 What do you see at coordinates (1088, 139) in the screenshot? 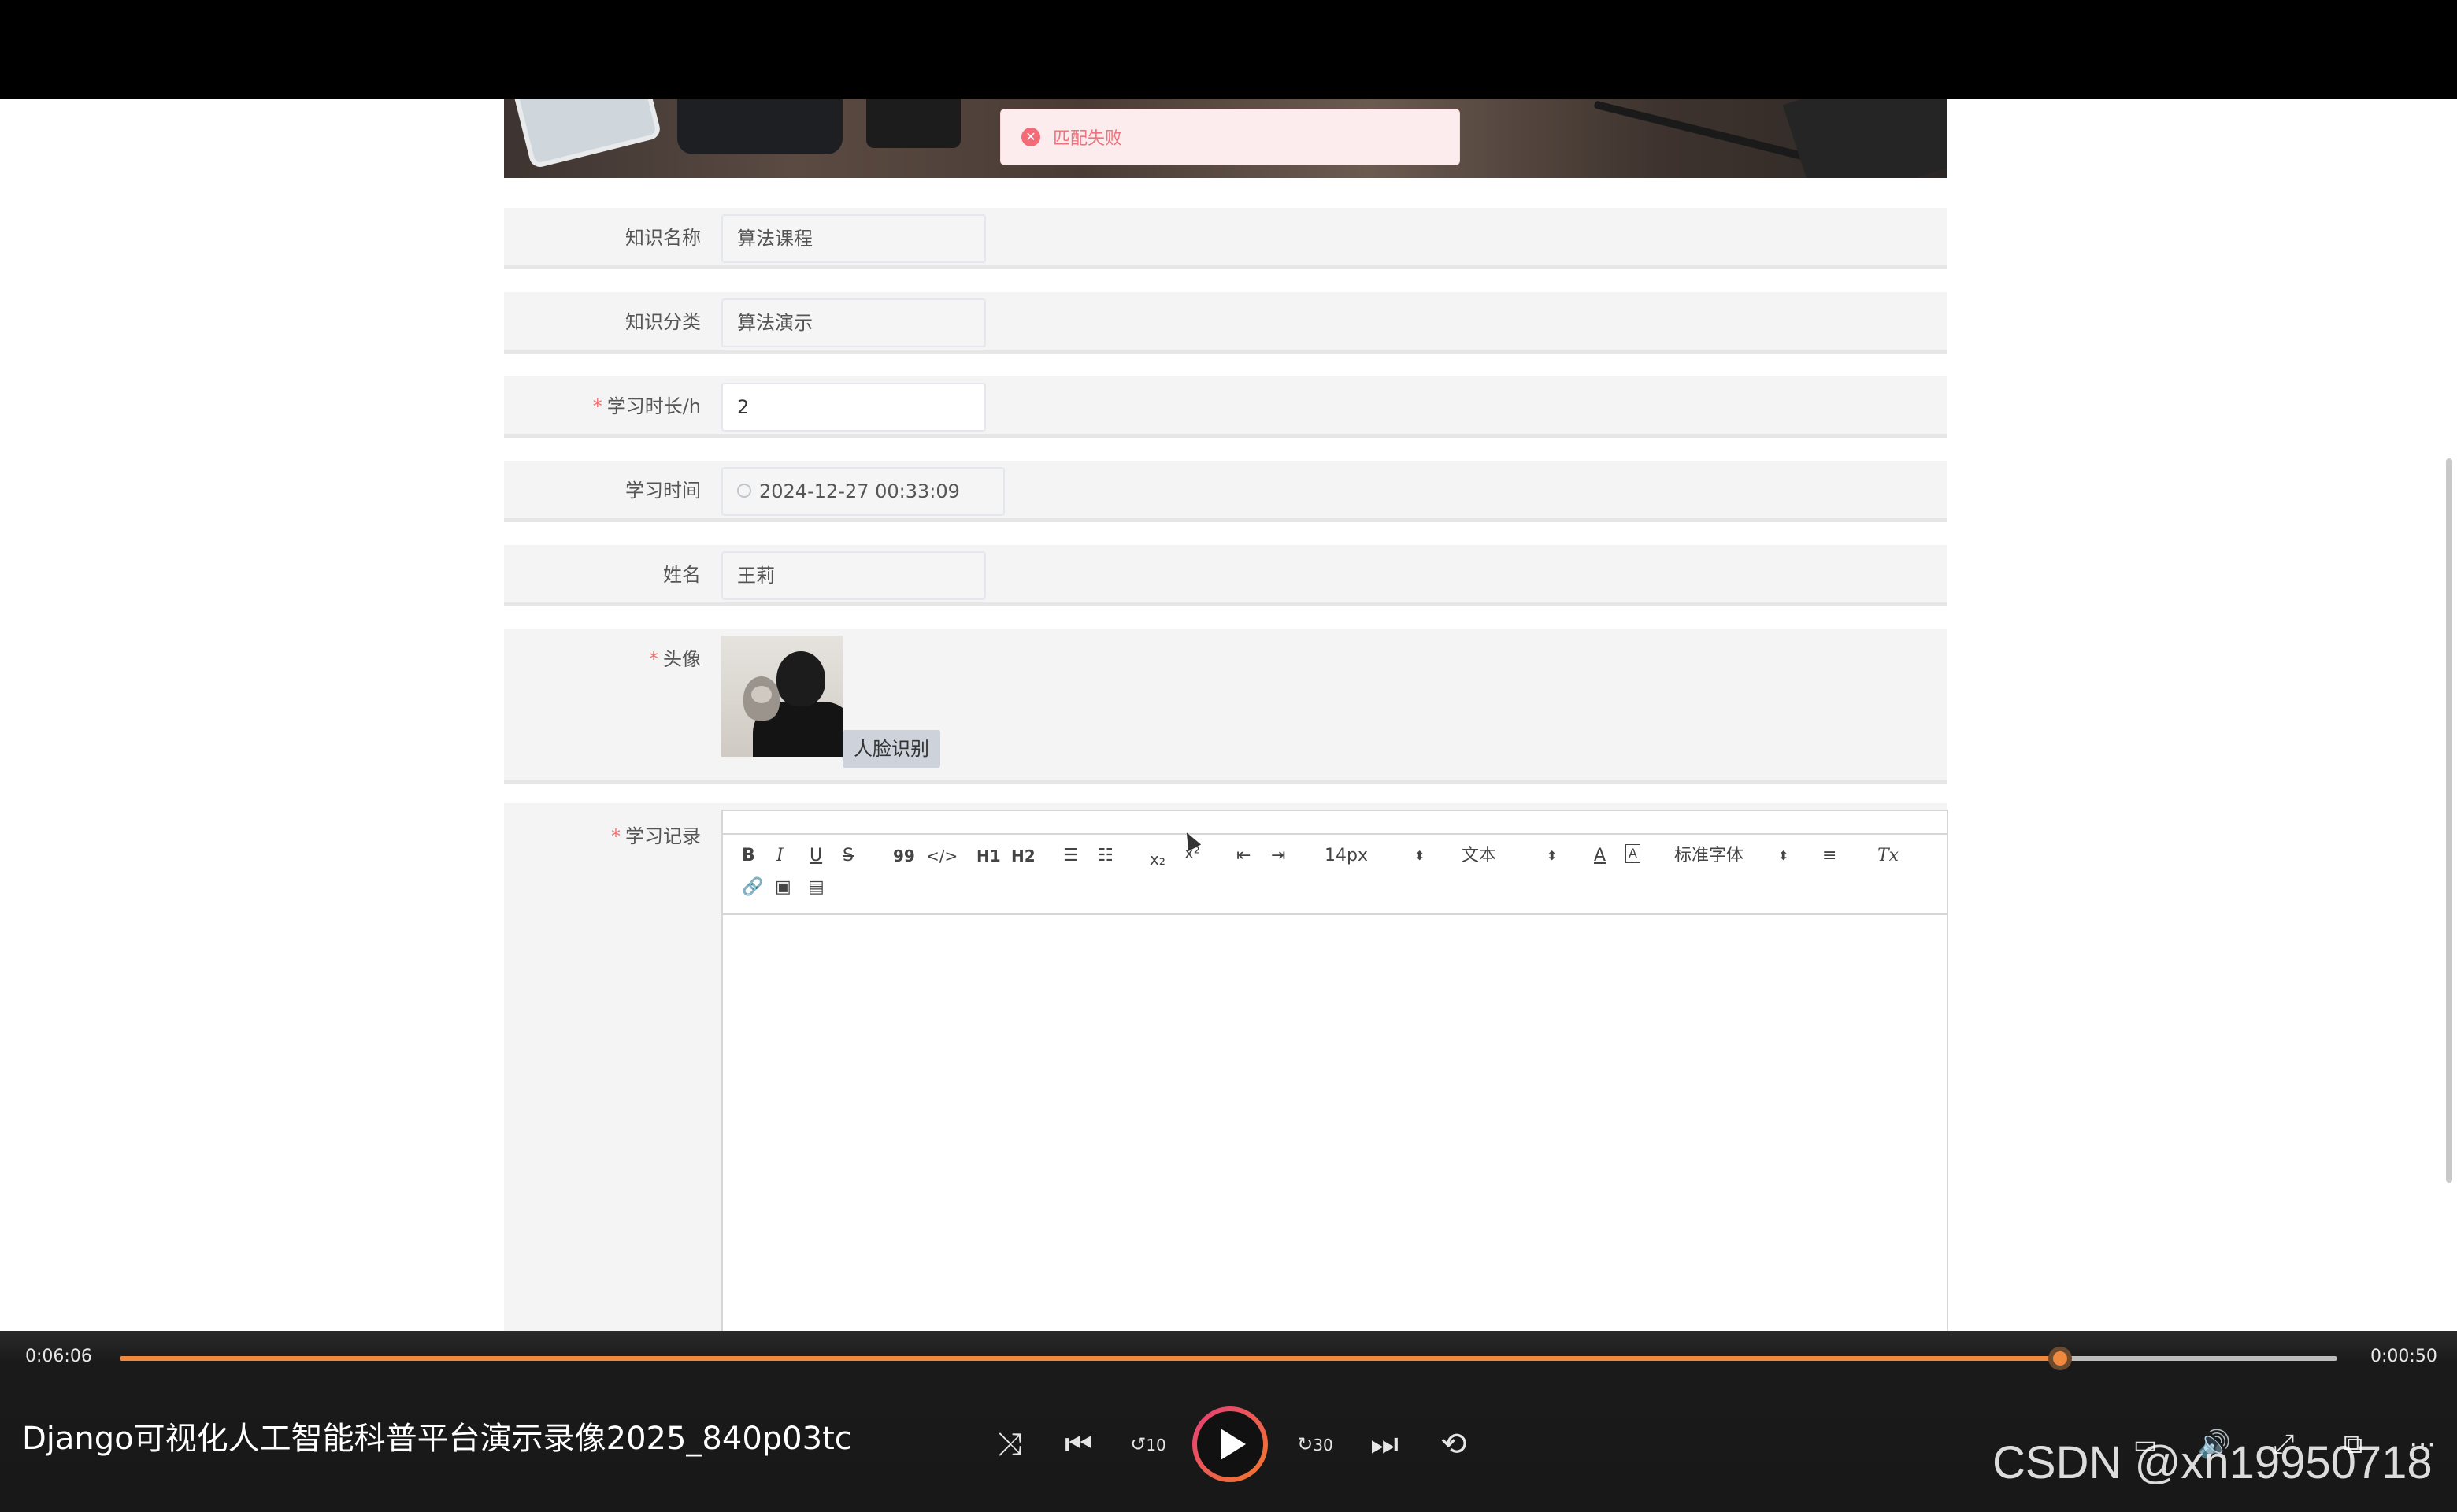
I see `toast-message: 匹配失败` at bounding box center [1088, 139].